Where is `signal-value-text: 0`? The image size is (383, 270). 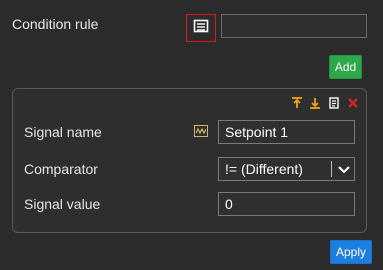 signal-value-text: 0 is located at coordinates (229, 204).